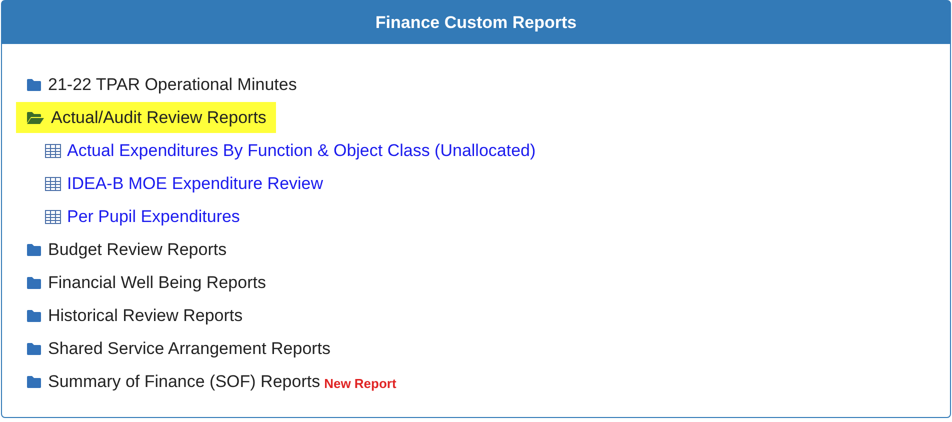  I want to click on report-link: Per Pupil Expenditures, so click(142, 216).